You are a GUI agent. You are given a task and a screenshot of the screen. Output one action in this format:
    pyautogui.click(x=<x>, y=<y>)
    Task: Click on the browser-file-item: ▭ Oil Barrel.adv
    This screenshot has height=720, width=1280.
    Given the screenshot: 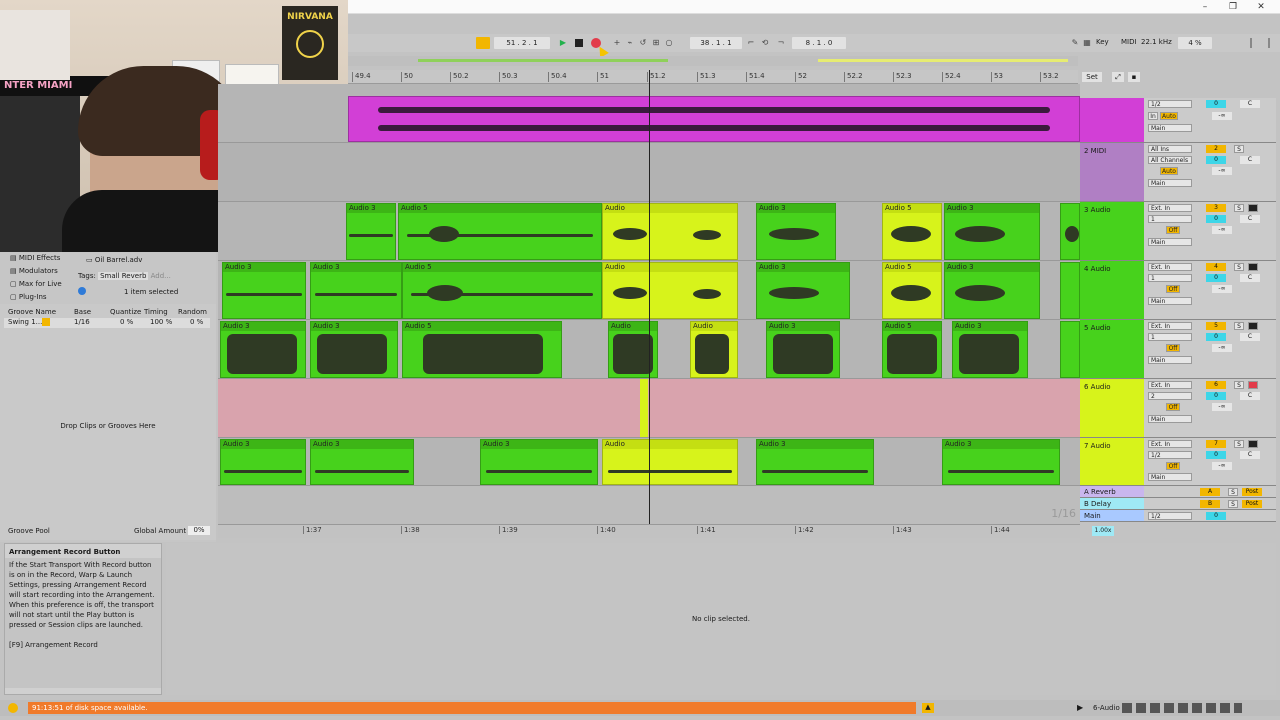 What is the action you would take?
    pyautogui.click(x=149, y=260)
    